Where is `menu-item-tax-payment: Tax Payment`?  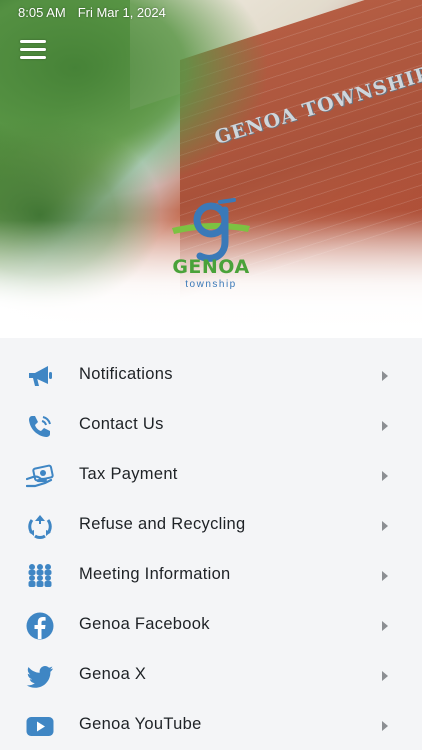 menu-item-tax-payment: Tax Payment is located at coordinates (211, 475).